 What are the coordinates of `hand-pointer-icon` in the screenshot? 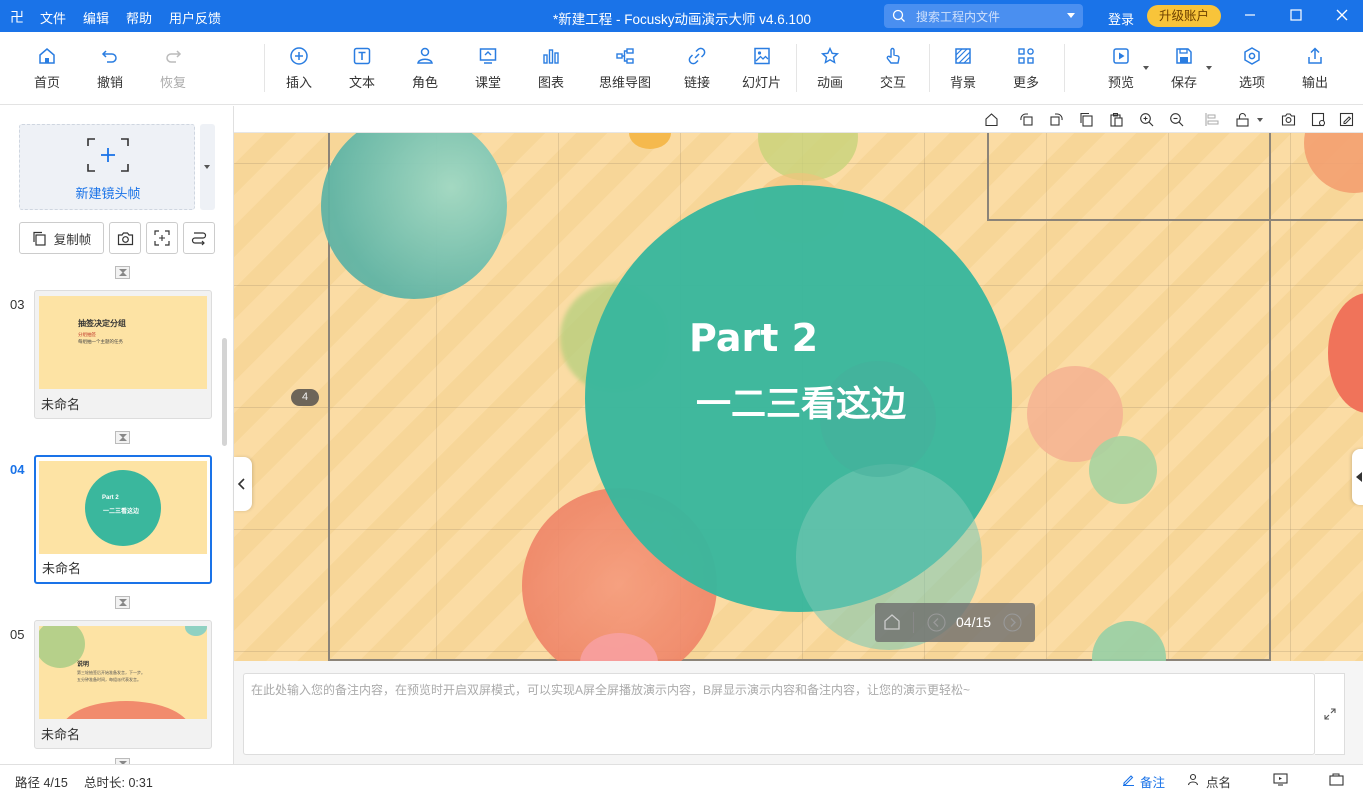 It's located at (893, 55).